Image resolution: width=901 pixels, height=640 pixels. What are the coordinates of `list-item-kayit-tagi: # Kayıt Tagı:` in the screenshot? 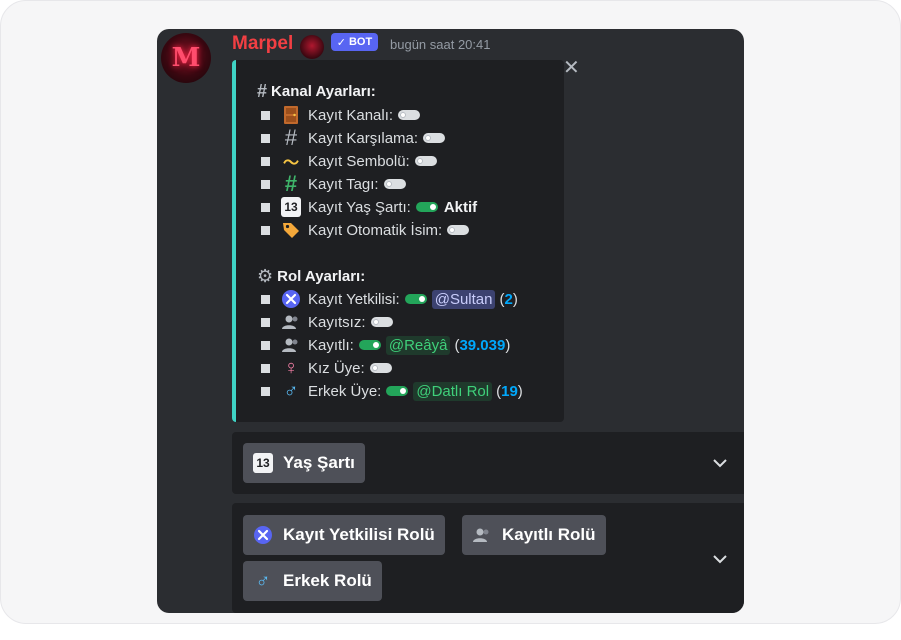 It's located at (331, 183).